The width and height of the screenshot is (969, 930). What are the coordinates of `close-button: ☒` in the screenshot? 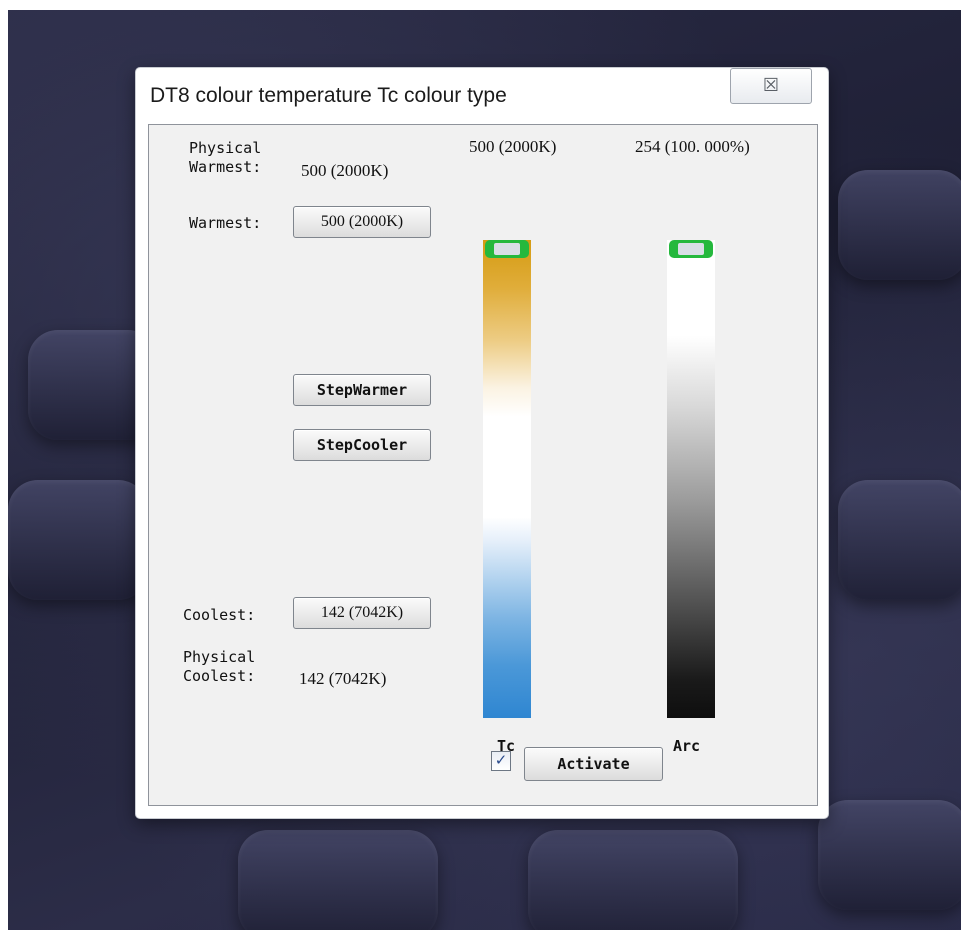 It's located at (771, 86).